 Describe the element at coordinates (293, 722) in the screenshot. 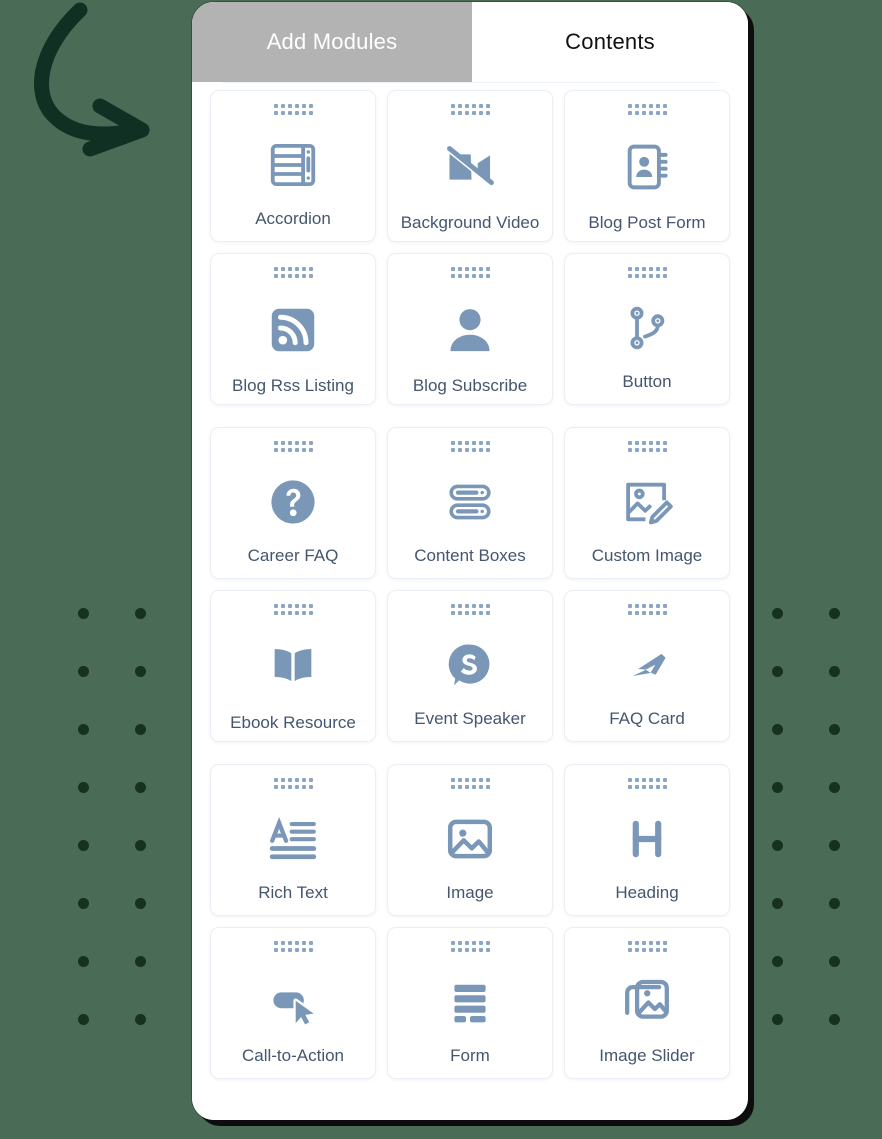

I see `module-card-label: Ebook Resource` at that location.